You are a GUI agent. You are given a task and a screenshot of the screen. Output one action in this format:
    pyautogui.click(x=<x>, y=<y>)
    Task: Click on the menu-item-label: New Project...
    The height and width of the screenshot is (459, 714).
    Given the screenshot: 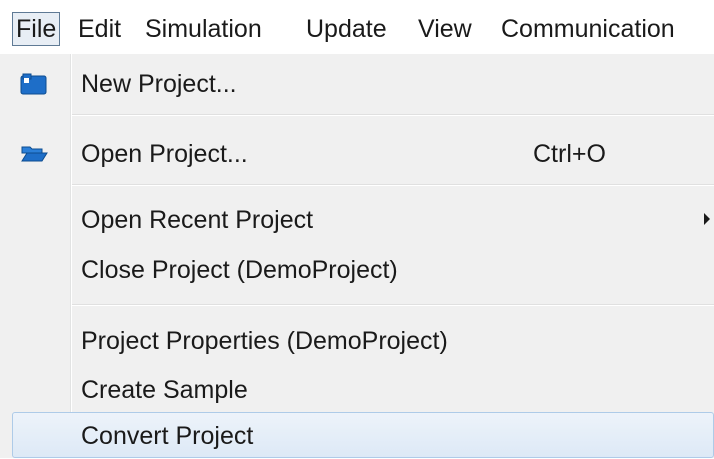 What is the action you would take?
    pyautogui.click(x=159, y=84)
    